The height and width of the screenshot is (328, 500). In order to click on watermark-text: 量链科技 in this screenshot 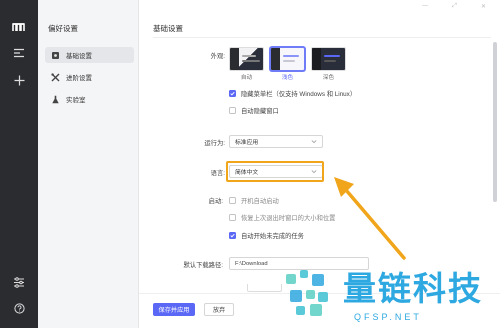, I will do `click(413, 288)`.